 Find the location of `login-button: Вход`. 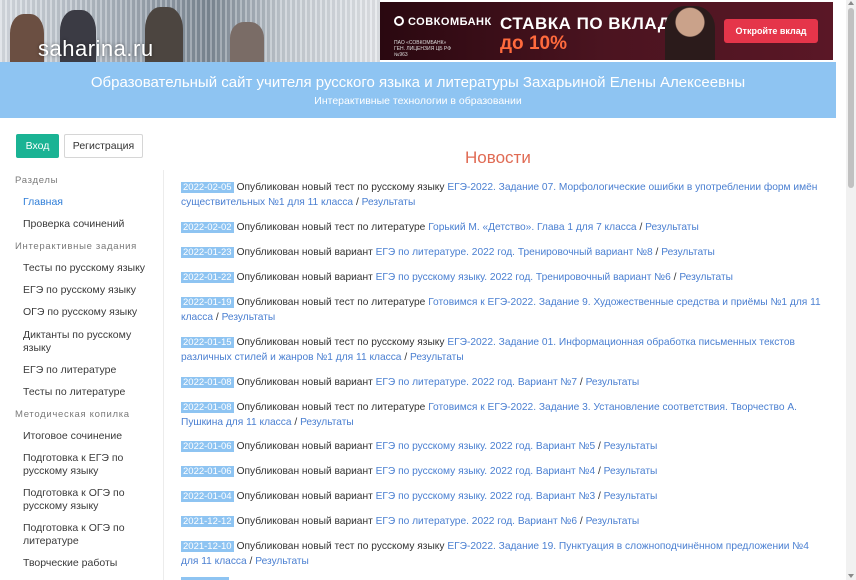

login-button: Вход is located at coordinates (37, 146).